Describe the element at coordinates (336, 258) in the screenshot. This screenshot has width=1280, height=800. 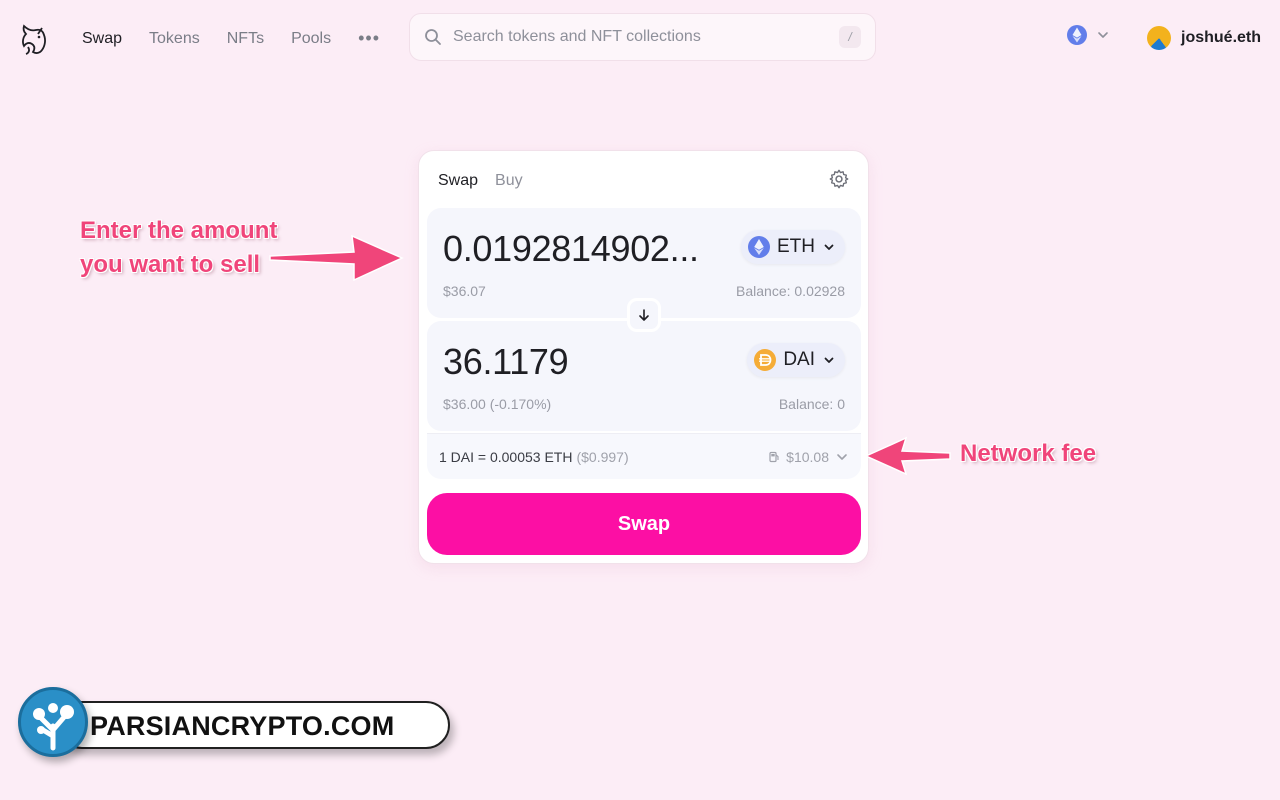
I see `annotation-arrow-right-icon` at that location.